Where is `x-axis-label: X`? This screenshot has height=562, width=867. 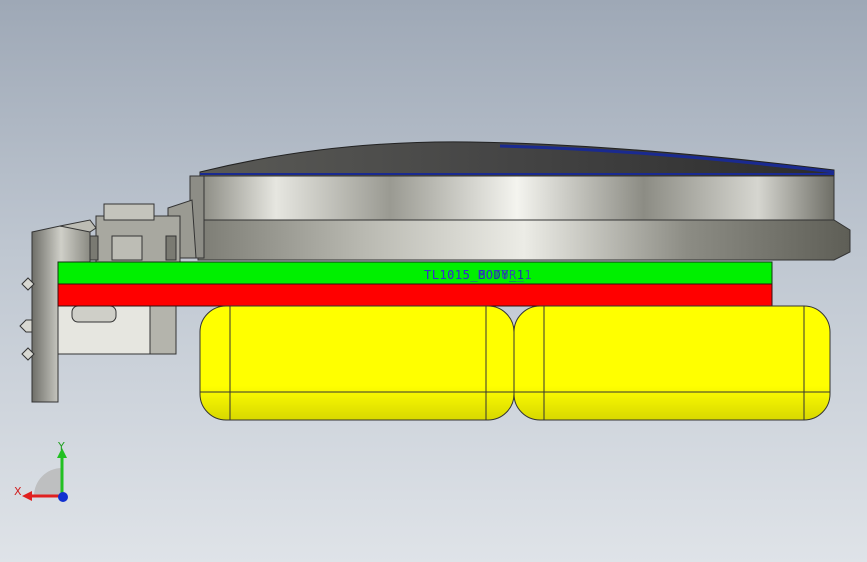 x-axis-label: X is located at coordinates (18, 491).